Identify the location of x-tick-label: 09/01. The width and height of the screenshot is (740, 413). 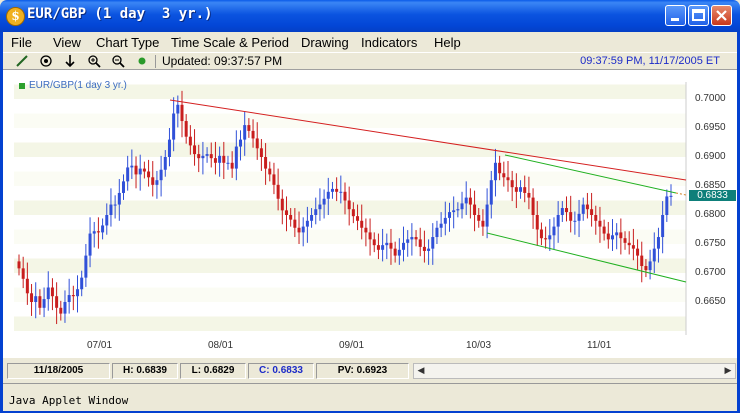
(352, 345).